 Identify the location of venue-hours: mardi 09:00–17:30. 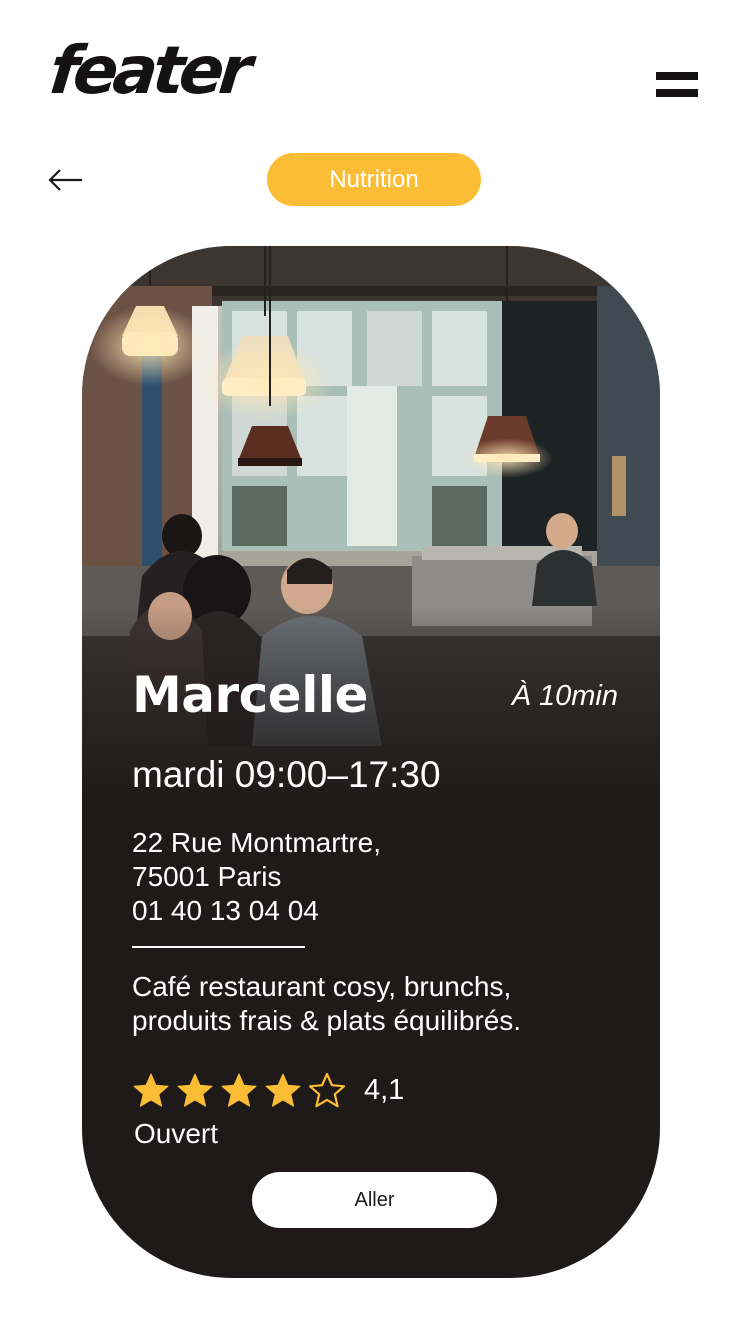
(286, 774).